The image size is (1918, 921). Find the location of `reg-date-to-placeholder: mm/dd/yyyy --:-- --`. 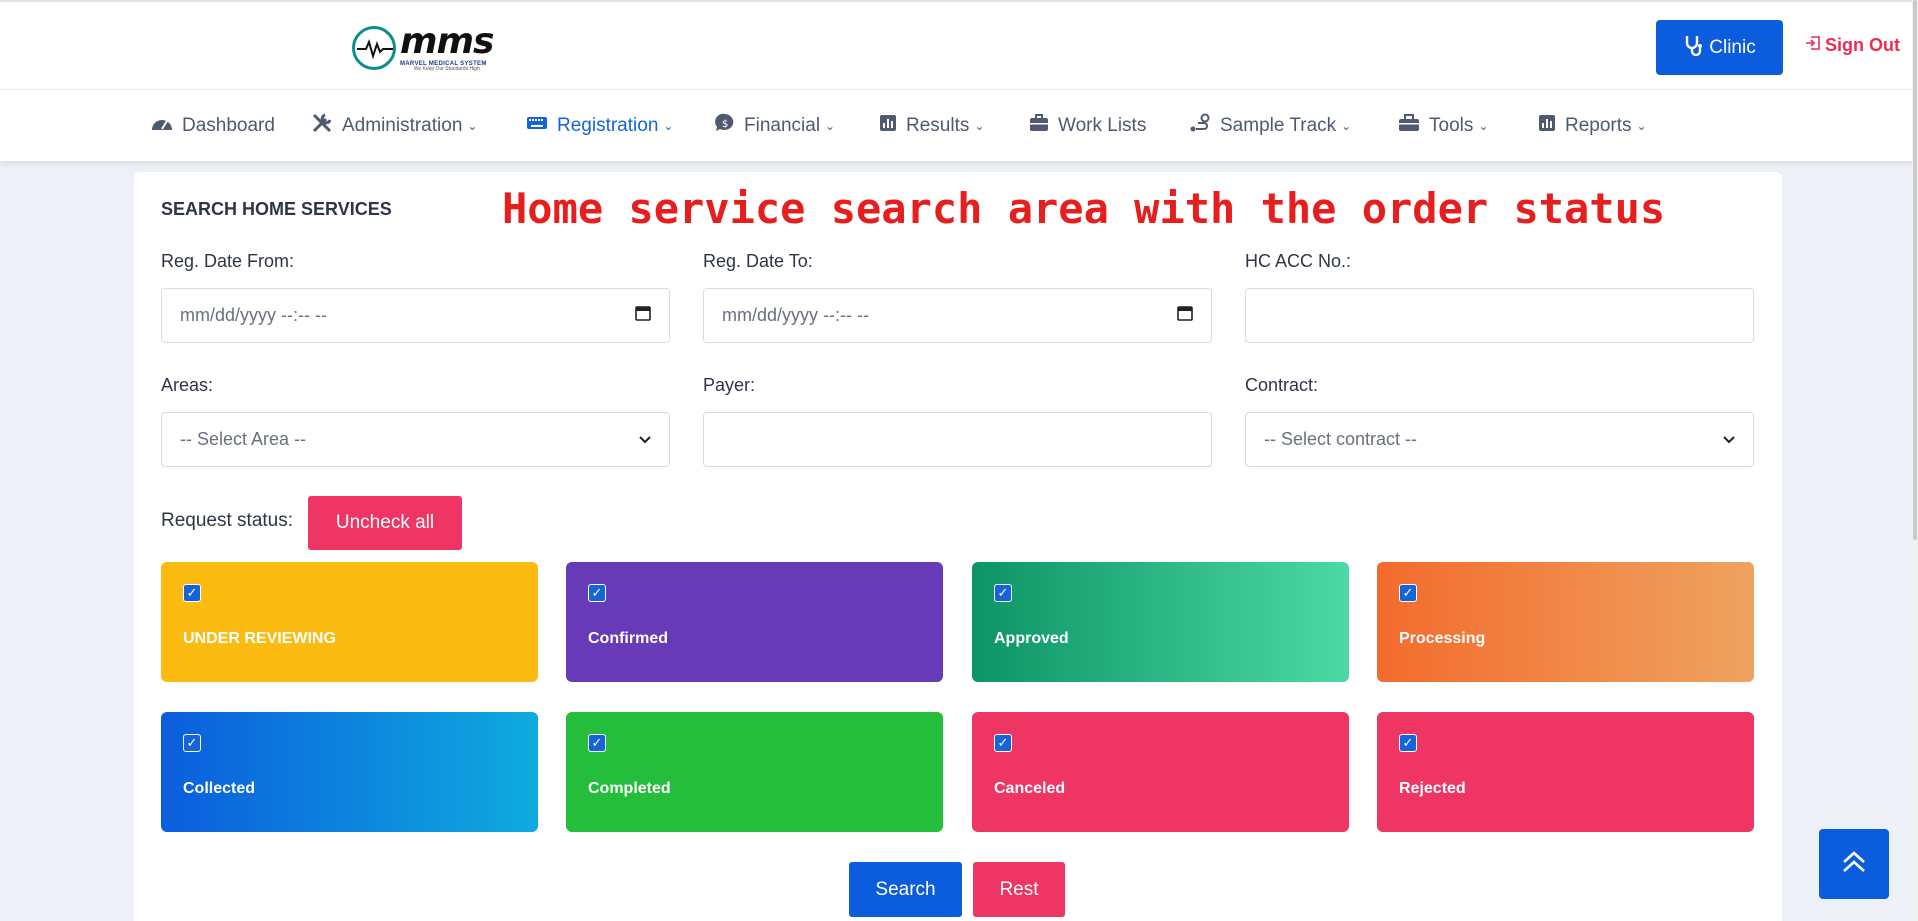

reg-date-to-placeholder: mm/dd/yyyy --:-- -- is located at coordinates (795, 315).